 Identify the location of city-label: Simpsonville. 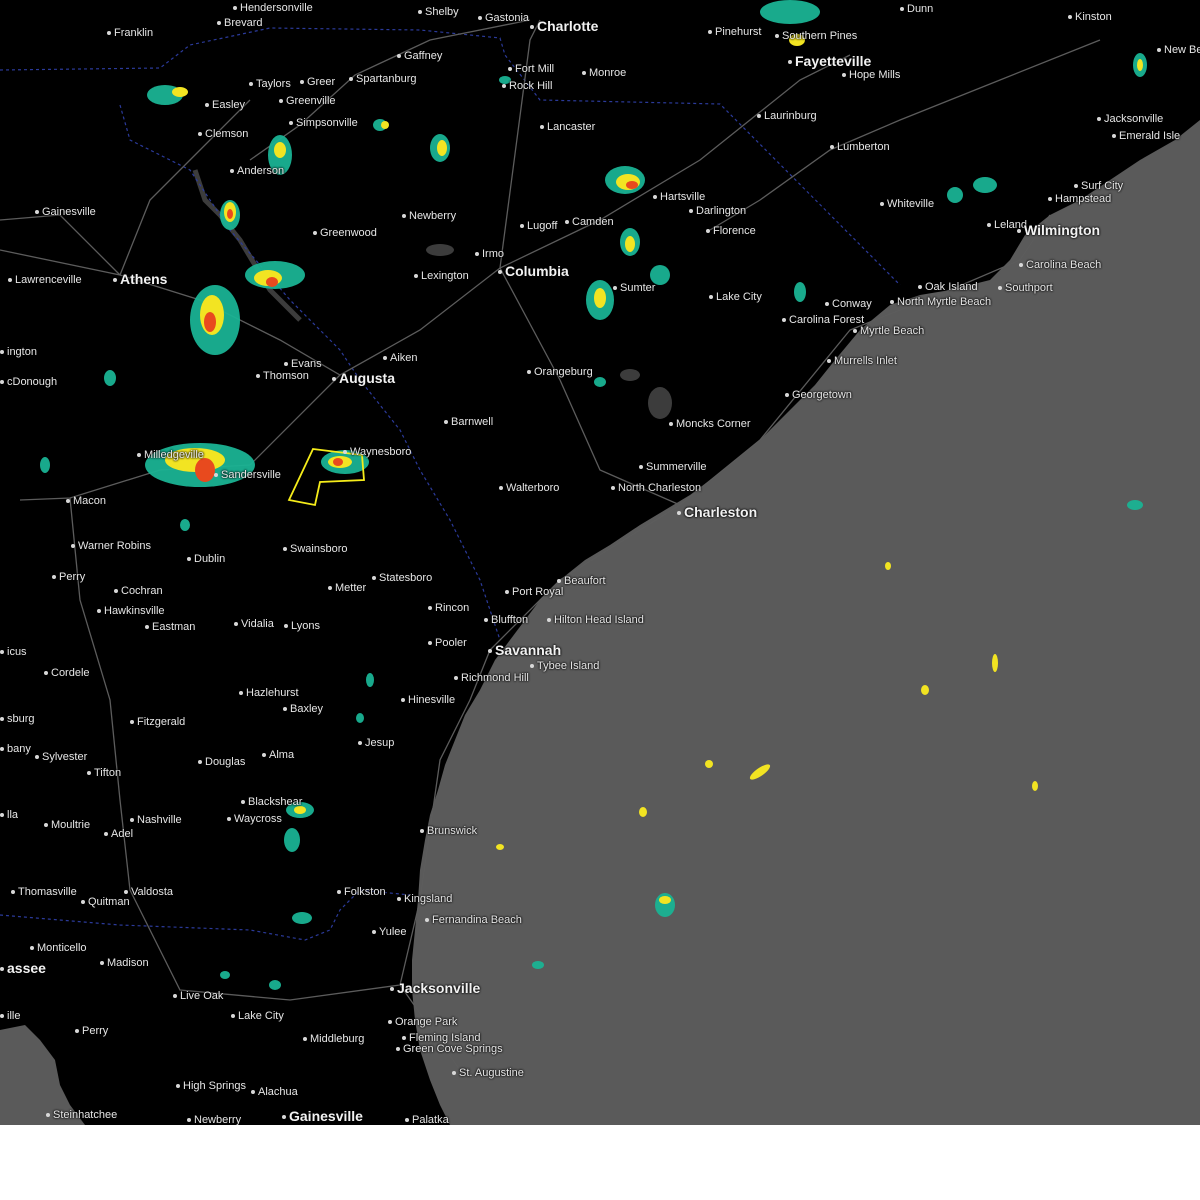
(323, 123).